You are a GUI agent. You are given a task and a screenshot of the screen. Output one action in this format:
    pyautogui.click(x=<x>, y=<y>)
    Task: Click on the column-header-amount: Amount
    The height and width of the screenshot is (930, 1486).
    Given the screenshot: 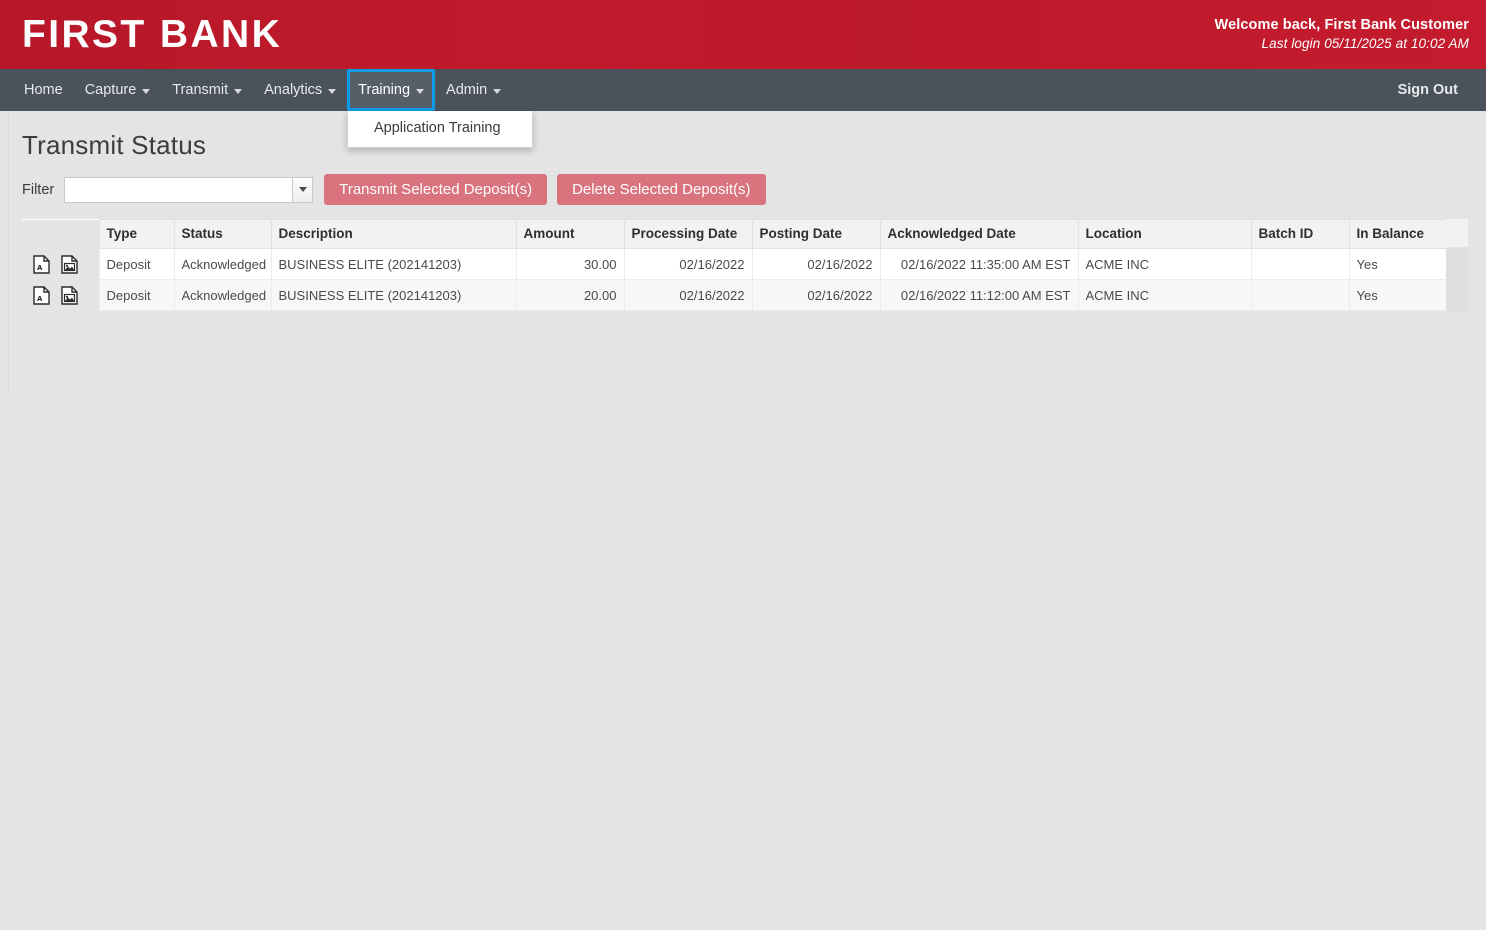 What is the action you would take?
    pyautogui.click(x=570, y=234)
    